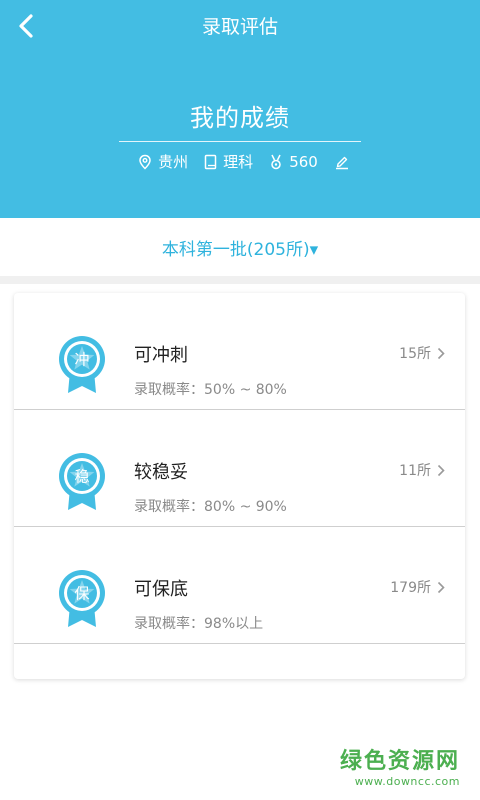 This screenshot has width=480, height=800. What do you see at coordinates (415, 471) in the screenshot?
I see `item-count-text: 11所` at bounding box center [415, 471].